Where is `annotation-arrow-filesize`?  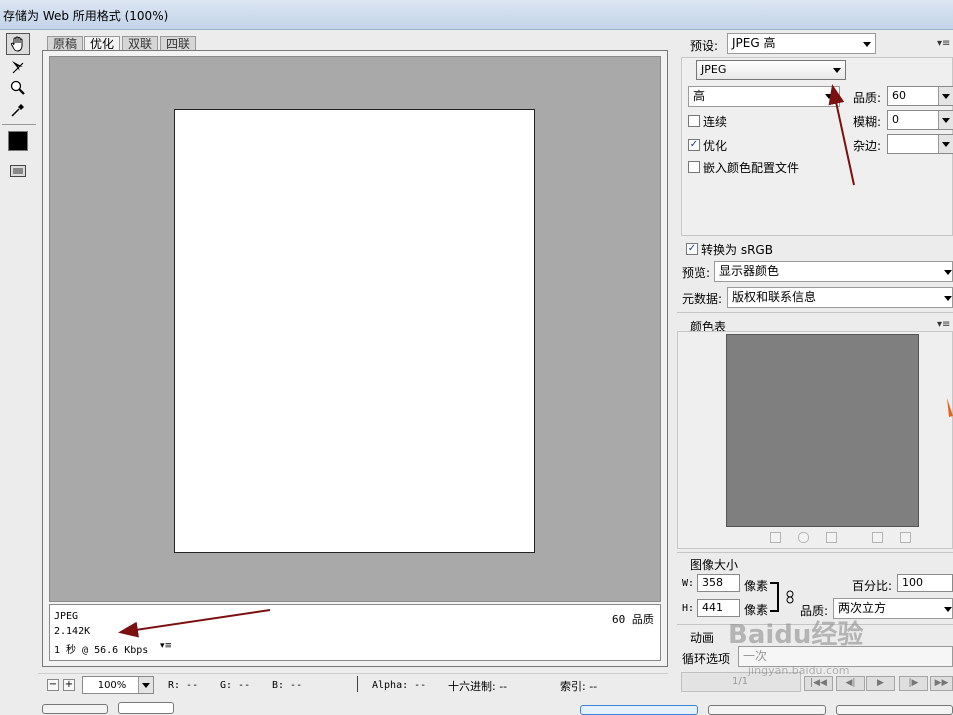 annotation-arrow-filesize is located at coordinates (194, 623).